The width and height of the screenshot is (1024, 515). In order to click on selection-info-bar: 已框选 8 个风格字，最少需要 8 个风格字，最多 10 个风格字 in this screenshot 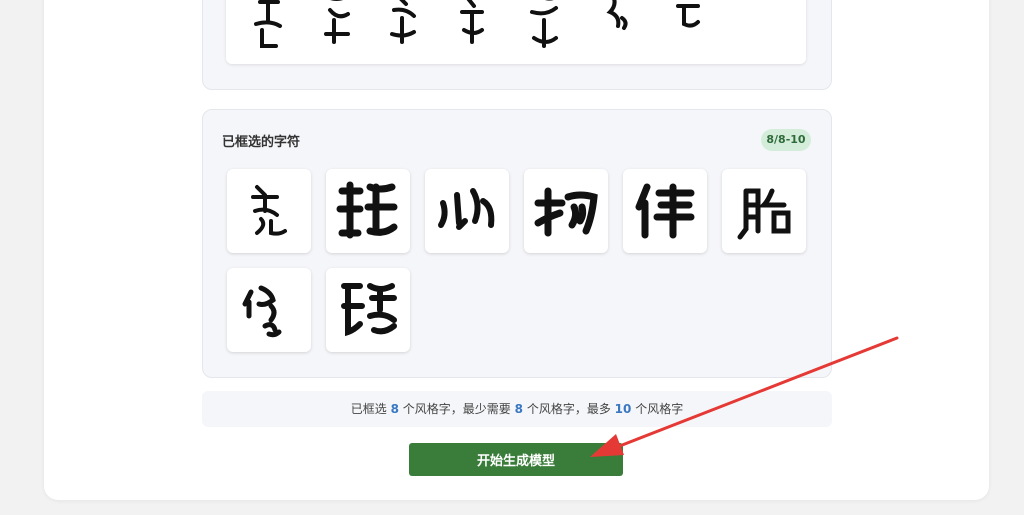, I will do `click(517, 409)`.